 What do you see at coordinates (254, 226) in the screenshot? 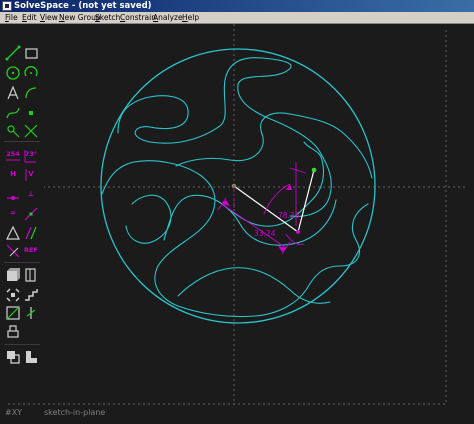
I see `dimension-line-length` at bounding box center [254, 226].